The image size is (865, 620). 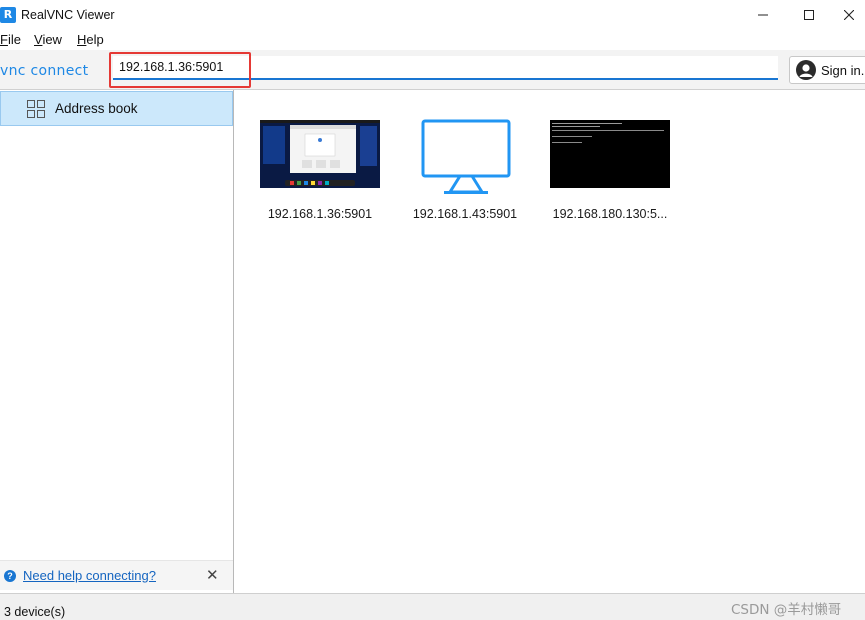 I want to click on user-avatar-icon, so click(x=806, y=70).